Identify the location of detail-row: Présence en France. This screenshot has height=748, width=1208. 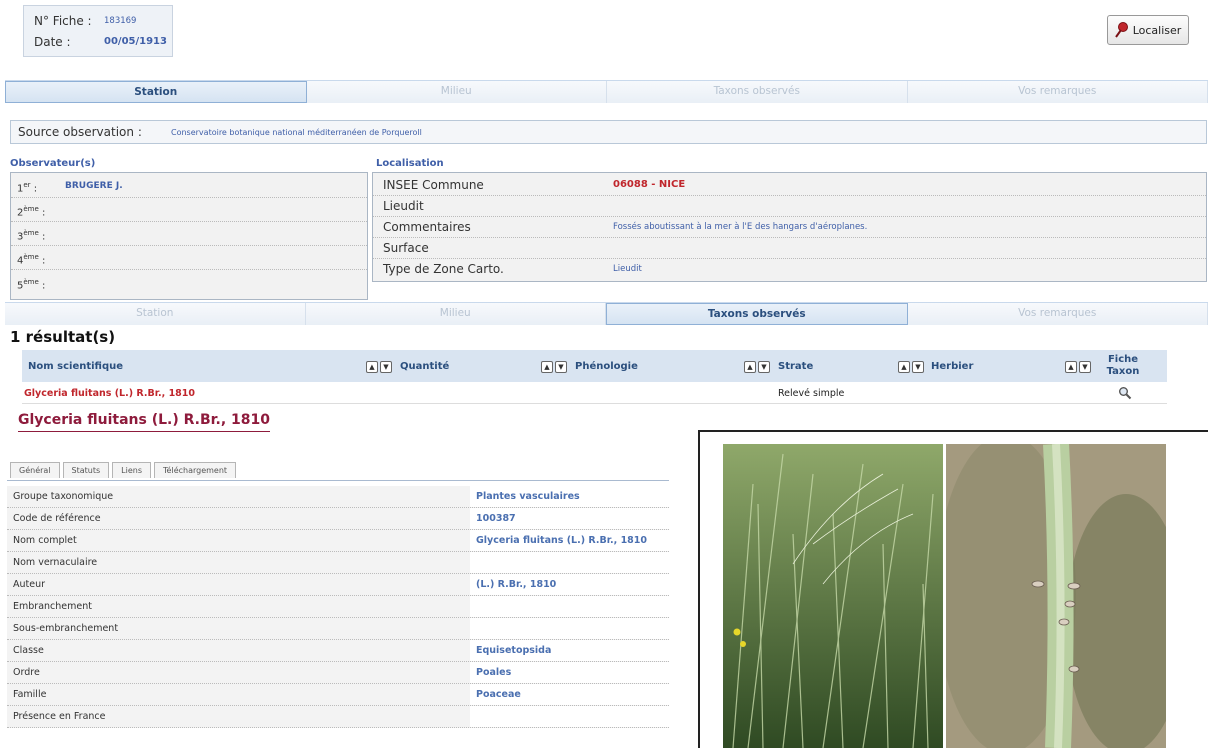
(338, 717).